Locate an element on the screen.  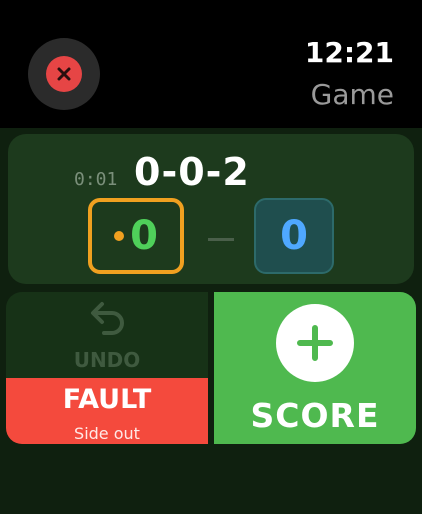
close-button is located at coordinates (64, 74).